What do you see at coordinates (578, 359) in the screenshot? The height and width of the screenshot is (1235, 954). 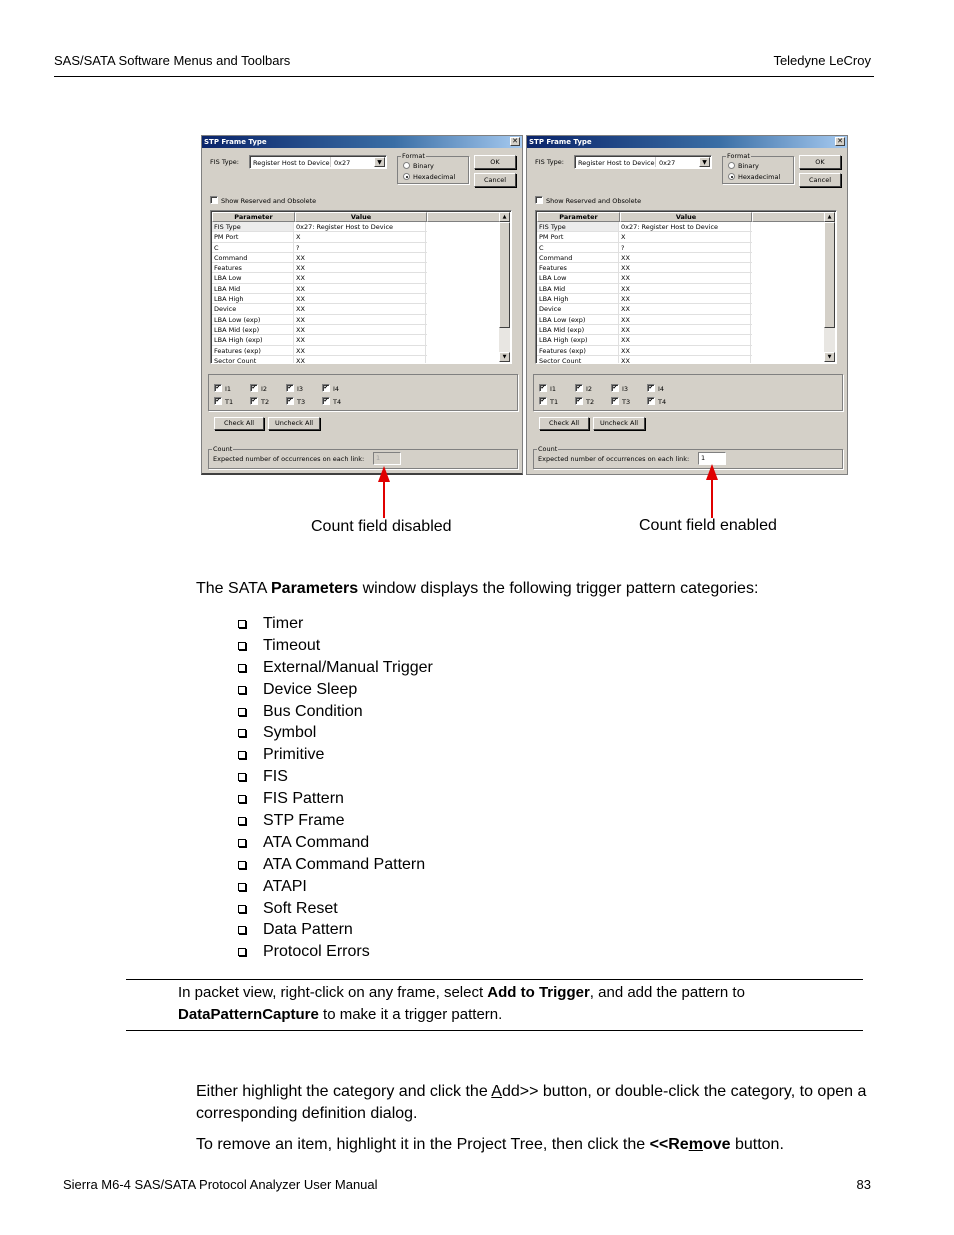 I see `parameter-cell: Sector Count` at bounding box center [578, 359].